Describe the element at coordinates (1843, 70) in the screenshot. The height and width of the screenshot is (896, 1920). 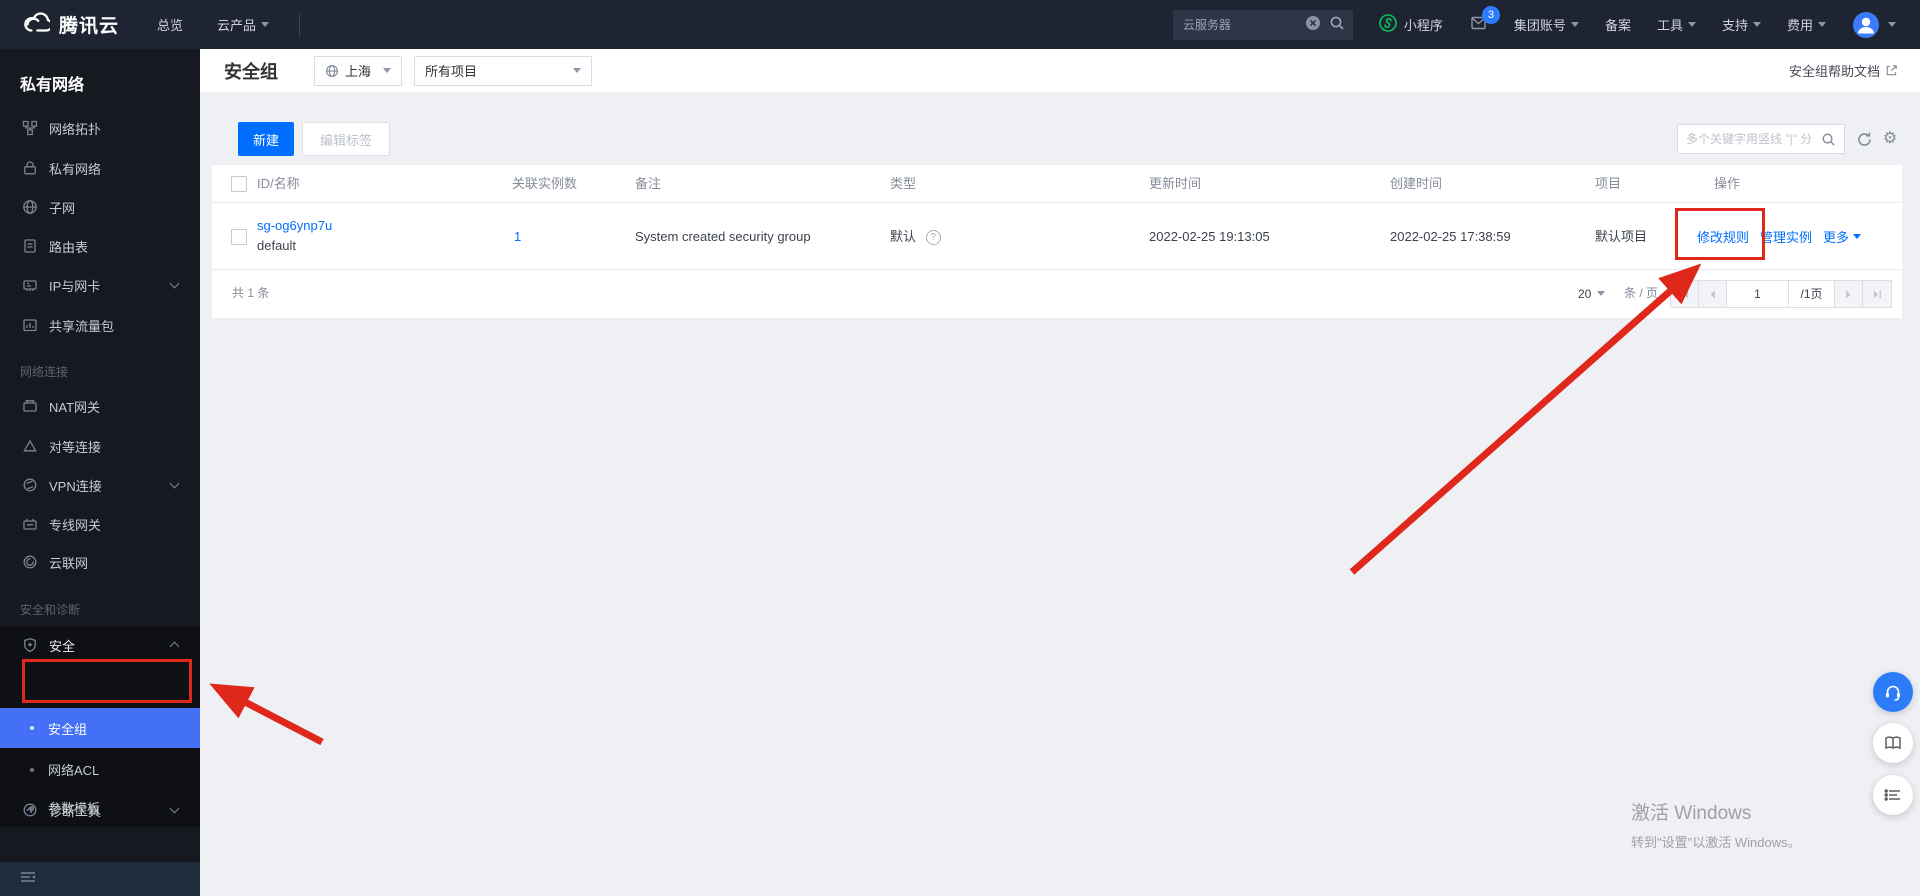
I see `help-doc-link: 安全组帮助文档` at that location.